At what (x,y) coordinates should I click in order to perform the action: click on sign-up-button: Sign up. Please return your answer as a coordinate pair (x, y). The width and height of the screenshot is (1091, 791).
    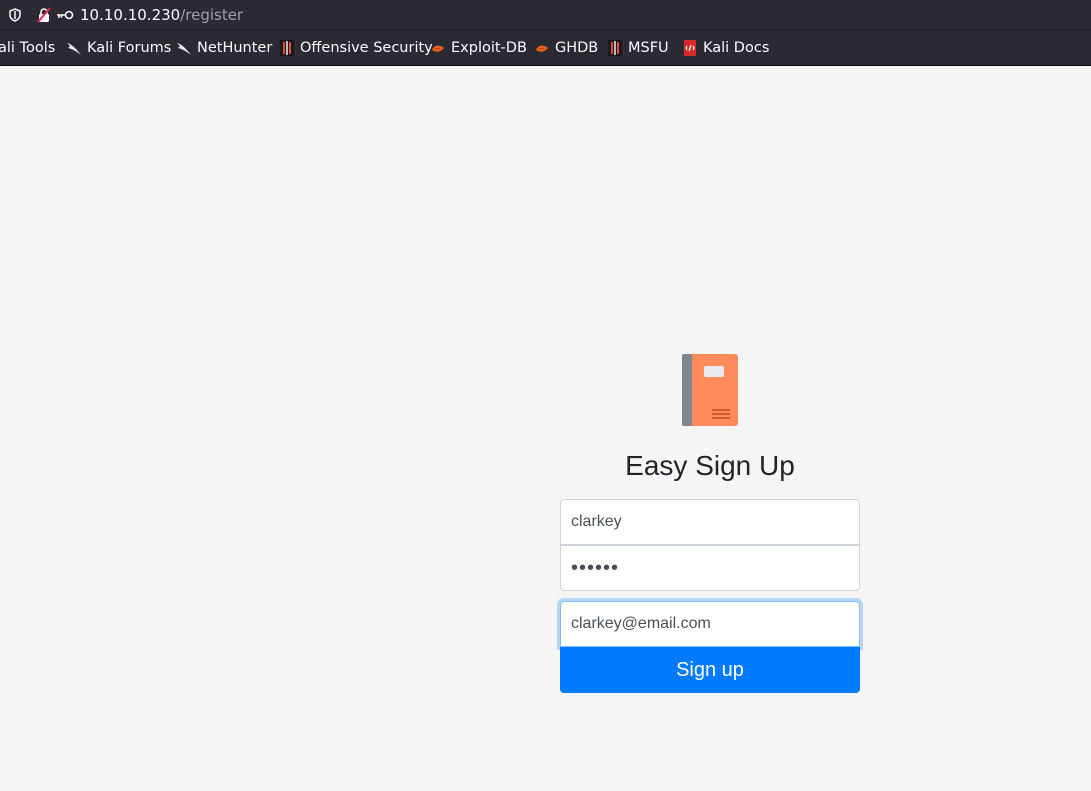
    Looking at the image, I should click on (710, 670).